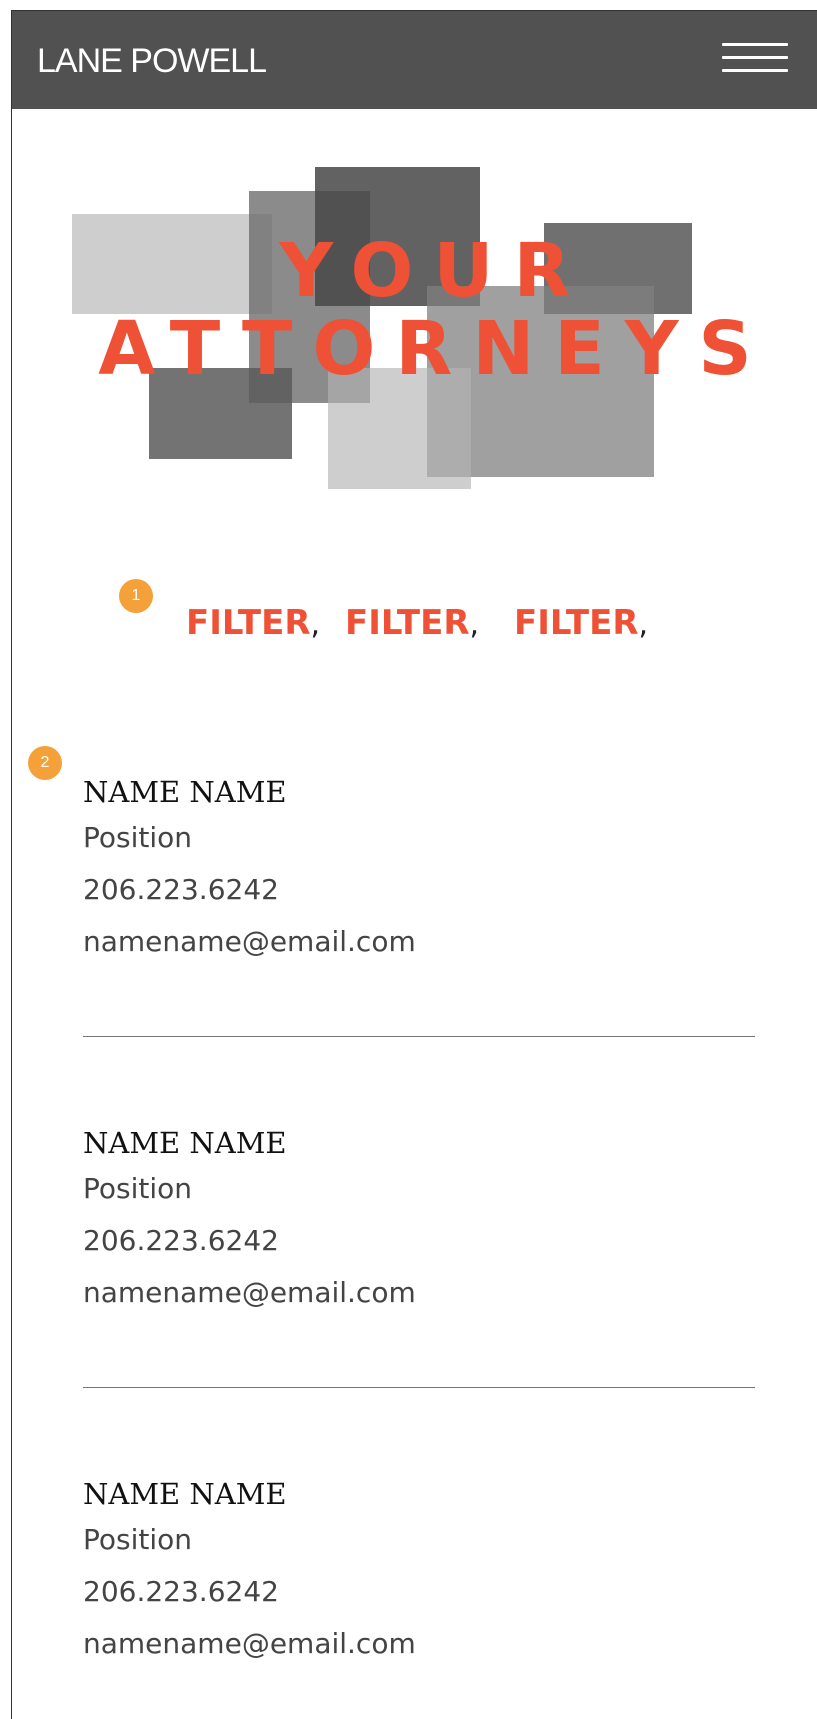 The width and height of the screenshot is (817, 1719). What do you see at coordinates (152, 61) in the screenshot?
I see `lane-powell-logo: LANE POWELL` at bounding box center [152, 61].